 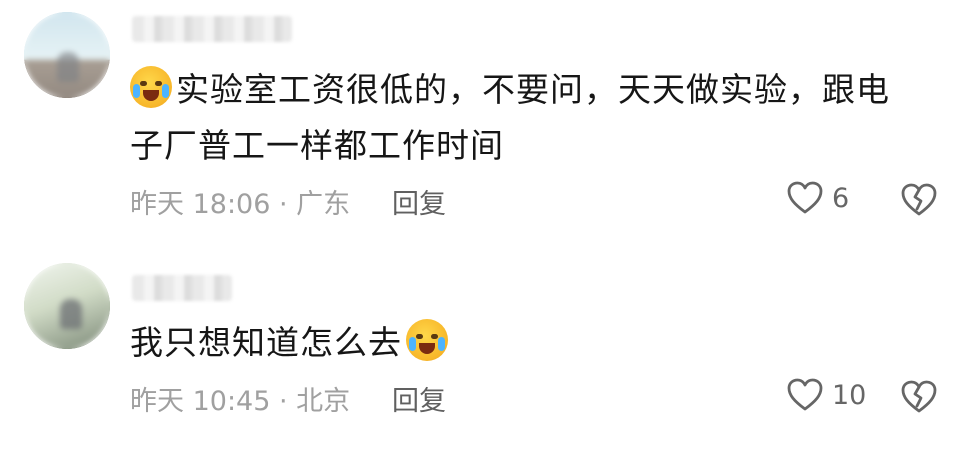 I want to click on like-button: 10, so click(x=826, y=395).